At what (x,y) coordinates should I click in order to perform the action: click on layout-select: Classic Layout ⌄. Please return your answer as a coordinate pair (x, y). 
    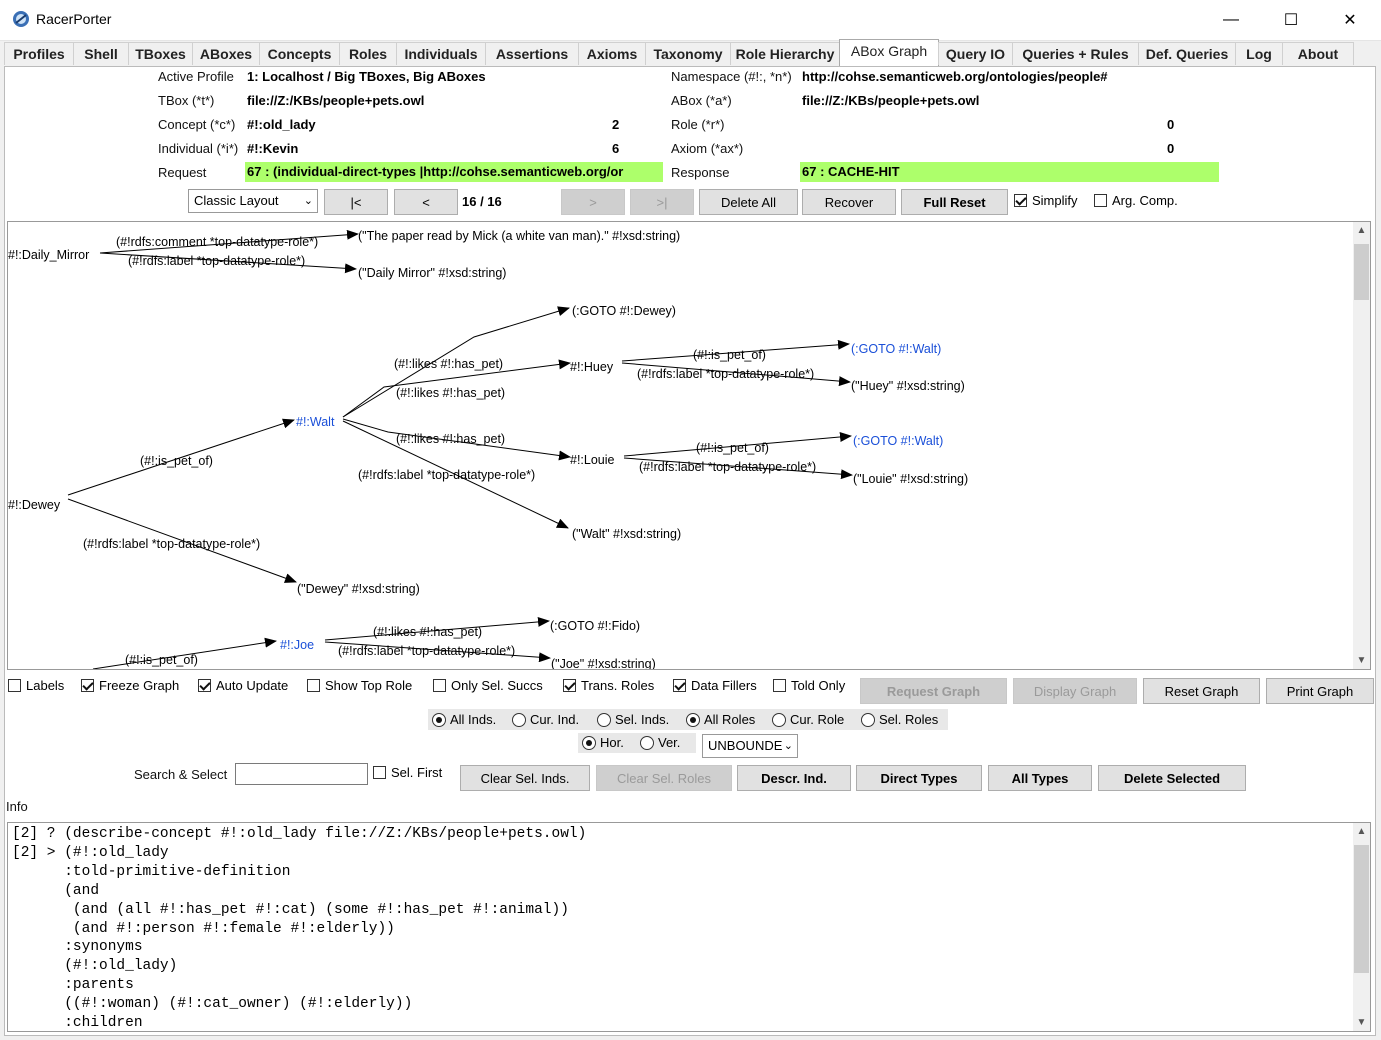
    Looking at the image, I should click on (253, 201).